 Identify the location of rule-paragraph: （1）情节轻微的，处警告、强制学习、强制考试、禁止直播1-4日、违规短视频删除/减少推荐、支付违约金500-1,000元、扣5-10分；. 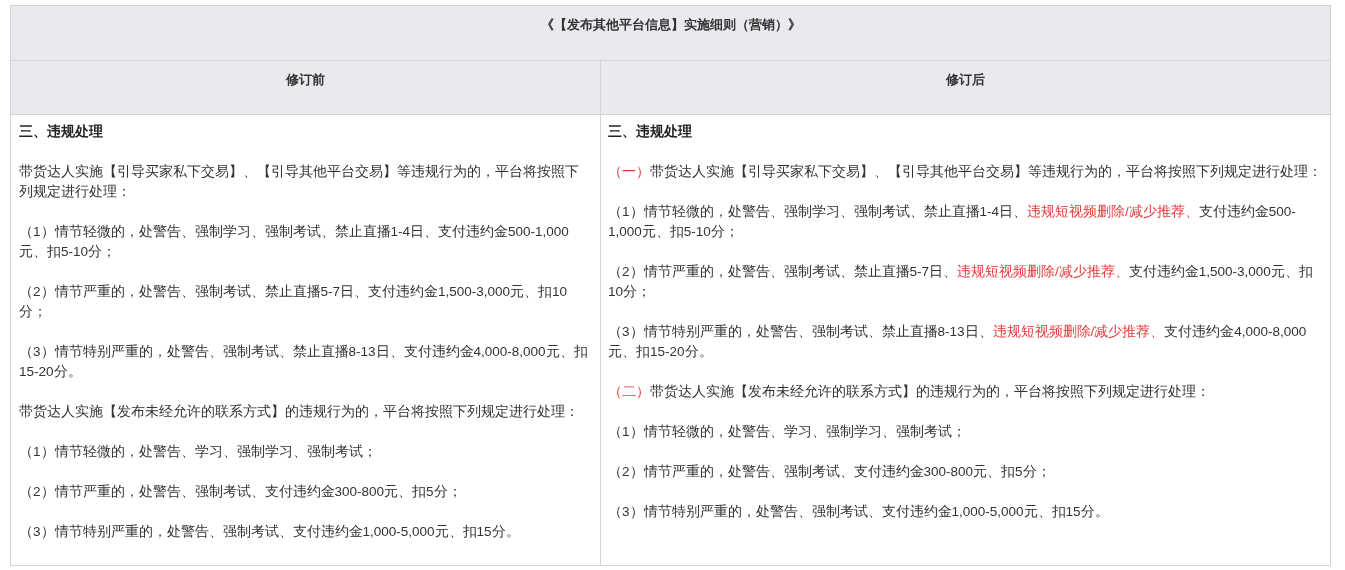
(952, 222).